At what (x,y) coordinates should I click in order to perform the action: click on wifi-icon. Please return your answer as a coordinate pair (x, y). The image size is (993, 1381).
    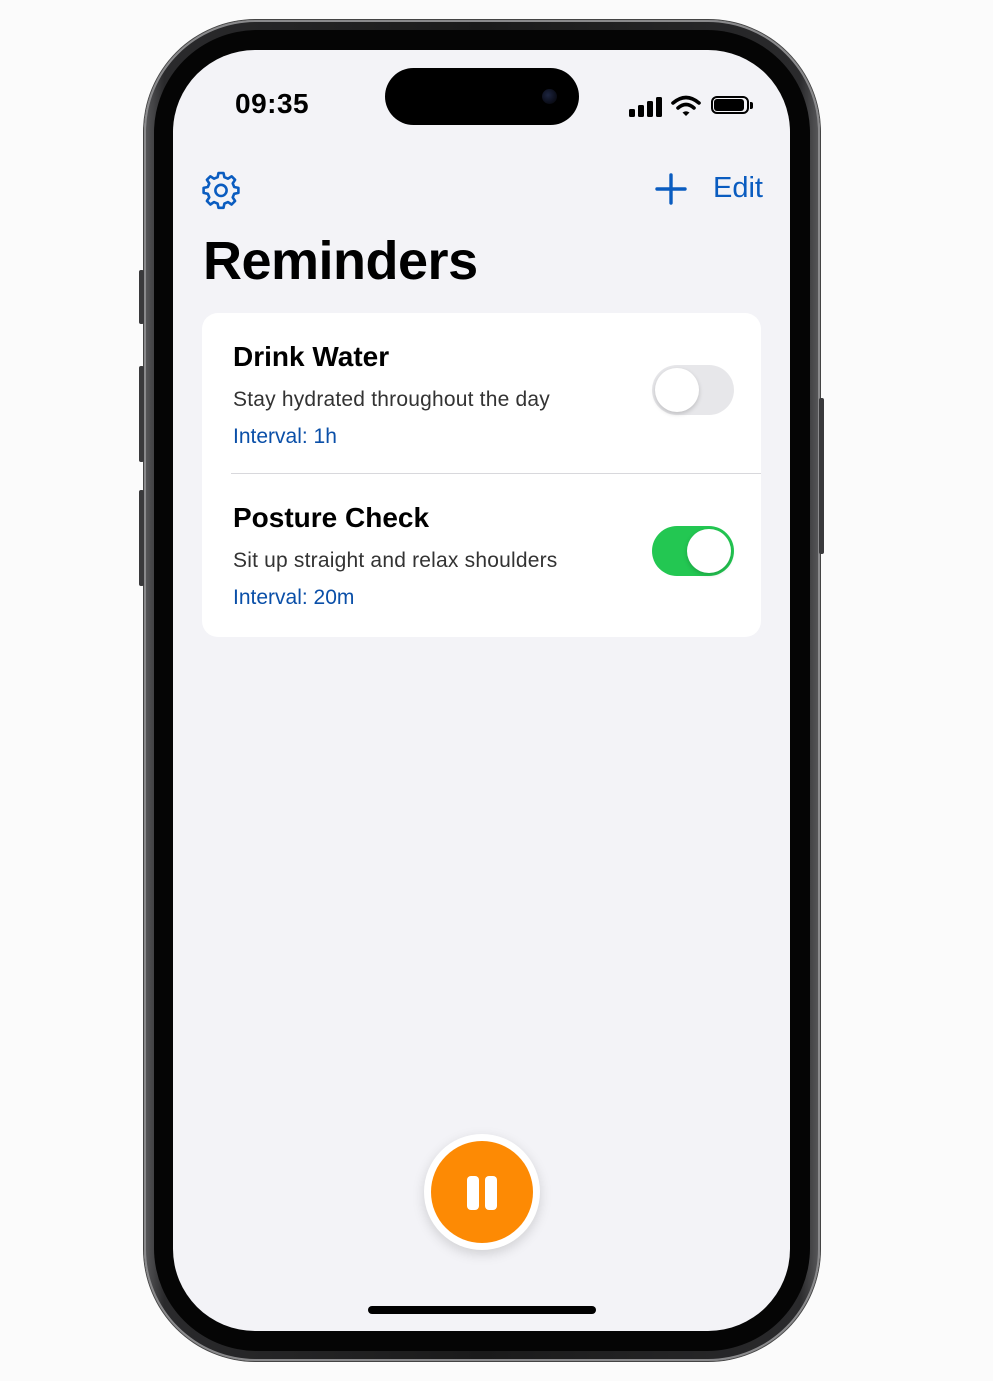
    Looking at the image, I should click on (686, 106).